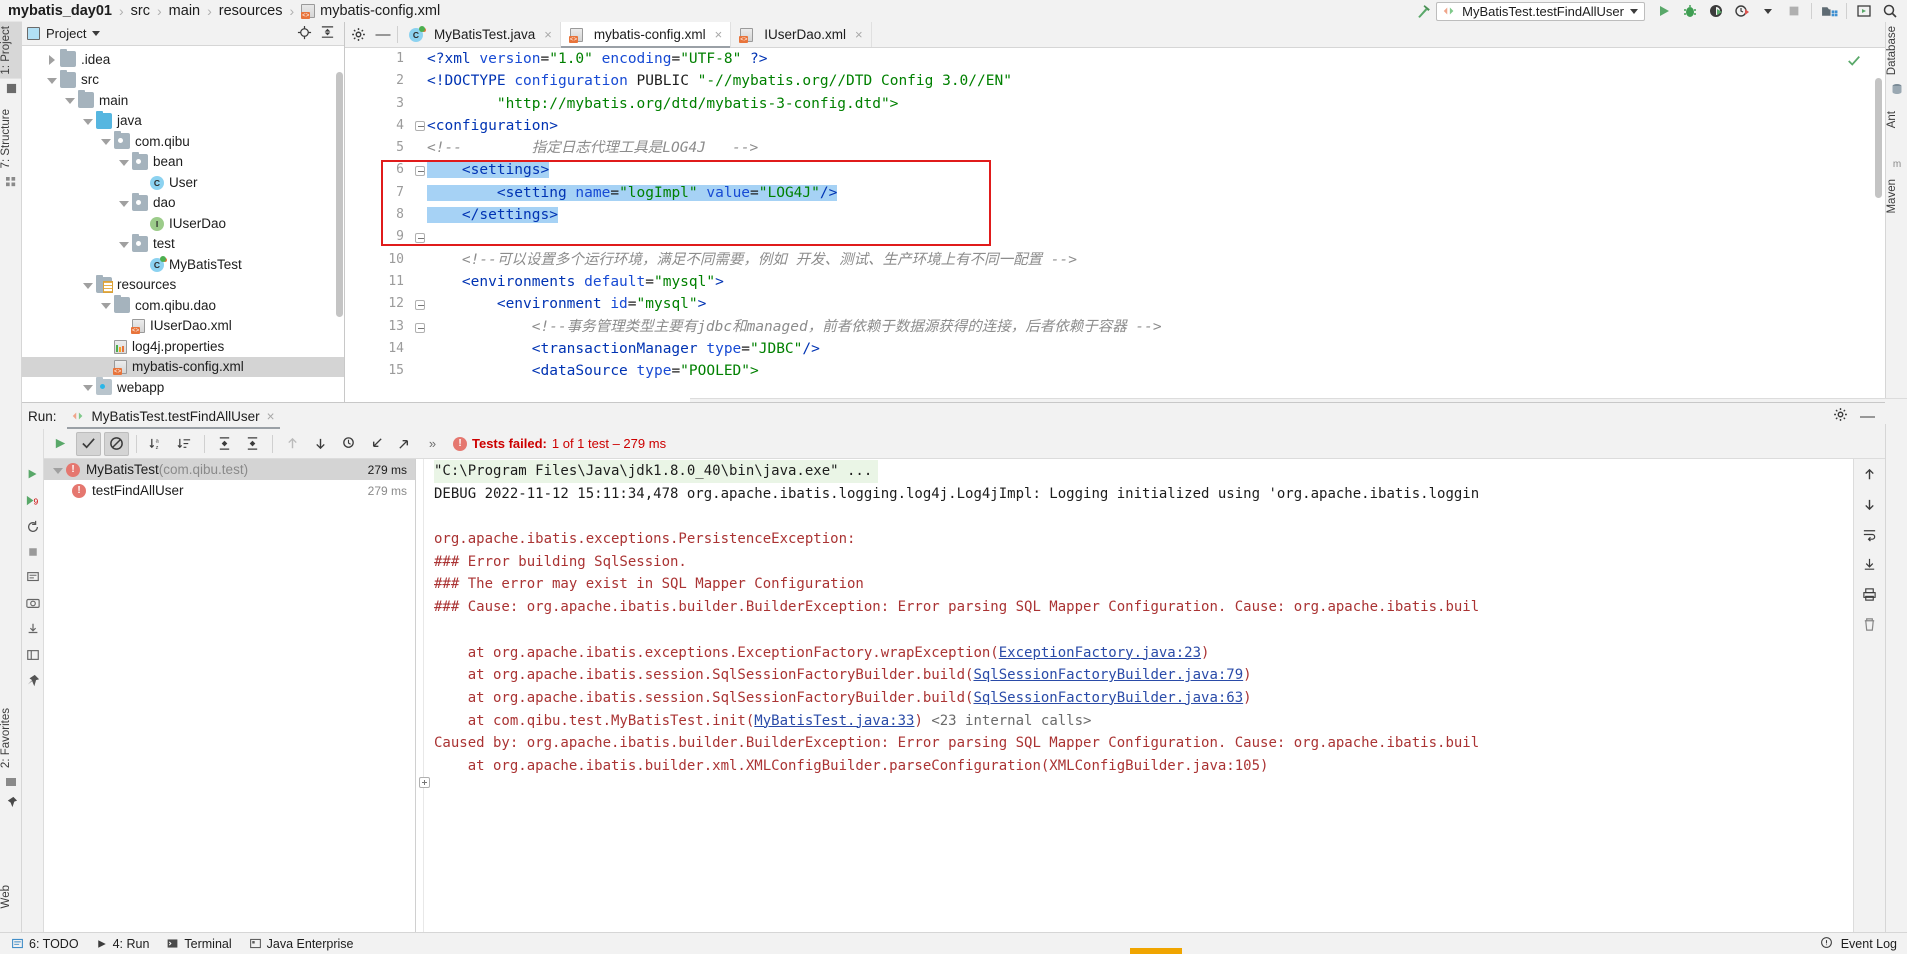 This screenshot has height=954, width=1907. Describe the element at coordinates (173, 416) in the screenshot. I see `run-tab: MyBatisTest.testFindAllUser ×` at that location.